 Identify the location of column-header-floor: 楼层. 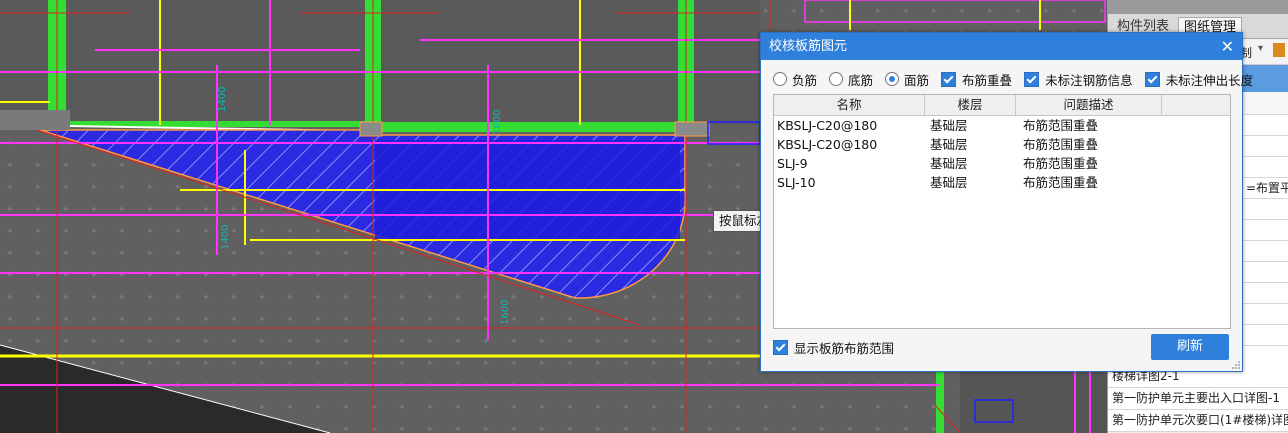
(970, 105).